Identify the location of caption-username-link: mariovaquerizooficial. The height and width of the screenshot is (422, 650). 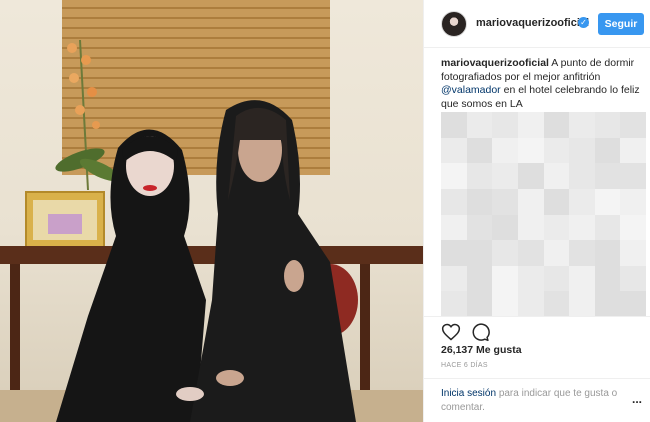
(495, 63).